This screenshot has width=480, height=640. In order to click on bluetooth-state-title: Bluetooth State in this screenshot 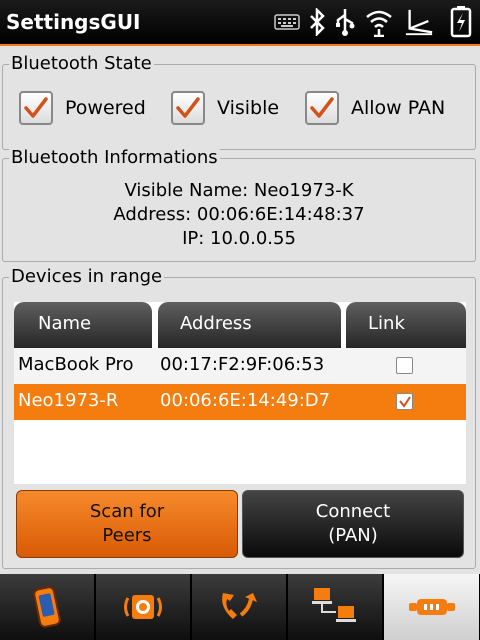, I will do `click(81, 63)`.